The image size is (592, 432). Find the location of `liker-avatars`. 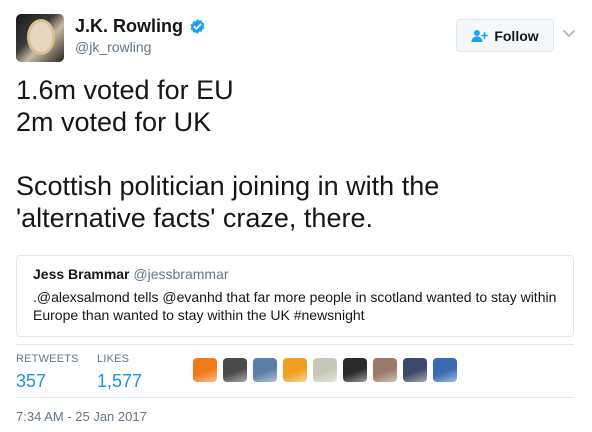

liker-avatars is located at coordinates (325, 370).